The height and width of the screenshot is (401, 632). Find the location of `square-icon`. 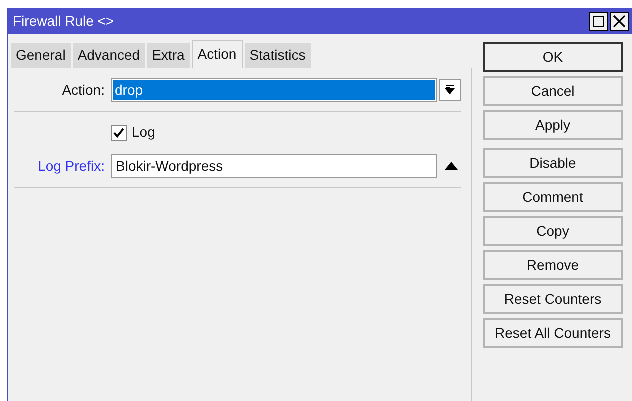

square-icon is located at coordinates (598, 21).